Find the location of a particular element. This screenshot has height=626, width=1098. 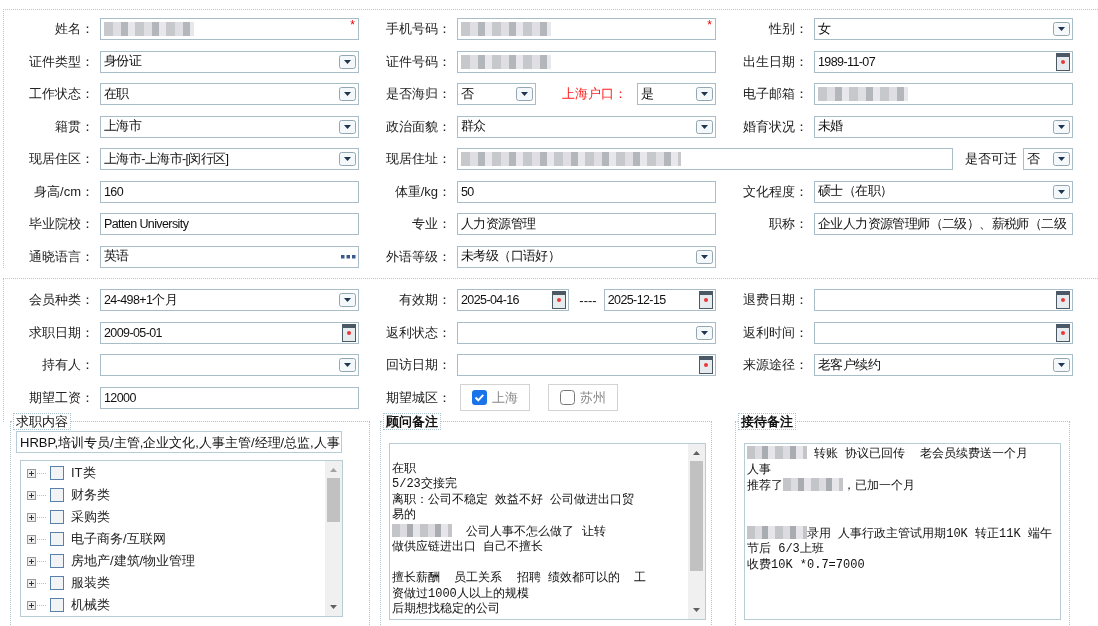

tree-item: 电子商务/互联网 is located at coordinates (118, 539).